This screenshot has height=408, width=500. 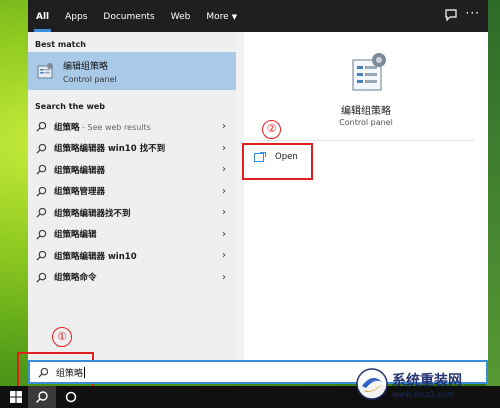 I want to click on detail-subtitle: Control panel, so click(x=366, y=122).